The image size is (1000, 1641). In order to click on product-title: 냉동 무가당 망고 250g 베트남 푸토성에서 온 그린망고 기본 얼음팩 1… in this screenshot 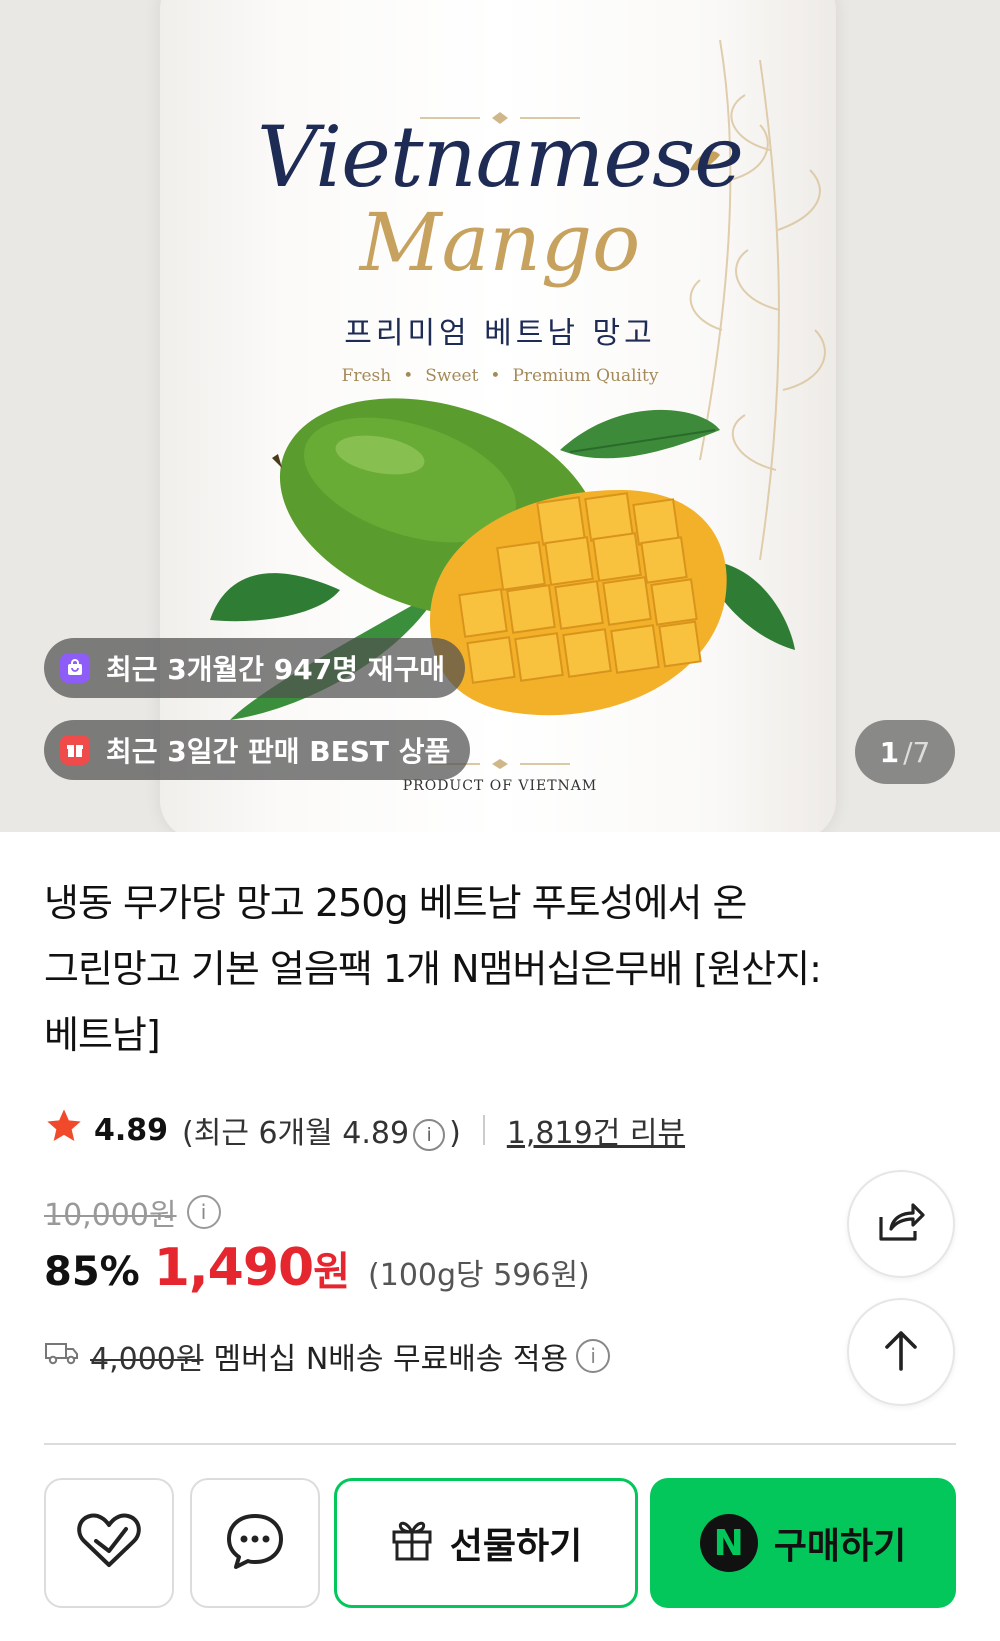, I will do `click(494, 969)`.